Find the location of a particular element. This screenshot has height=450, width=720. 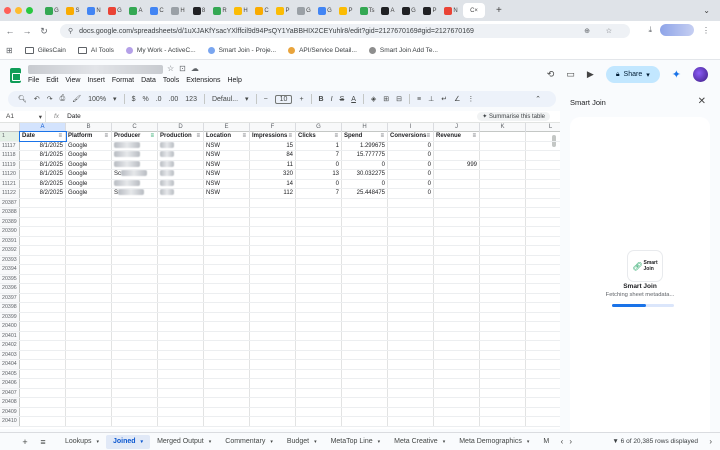

profile-button is located at coordinates (677, 30).